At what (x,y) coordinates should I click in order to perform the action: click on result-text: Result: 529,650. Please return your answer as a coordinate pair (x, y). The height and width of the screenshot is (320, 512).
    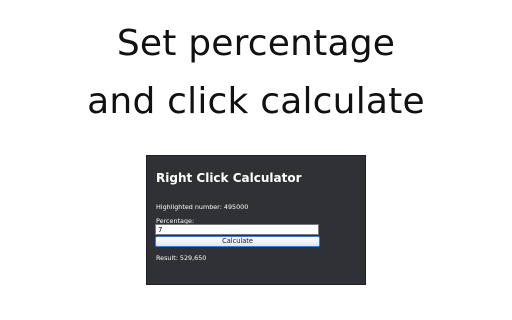
    Looking at the image, I should click on (181, 258).